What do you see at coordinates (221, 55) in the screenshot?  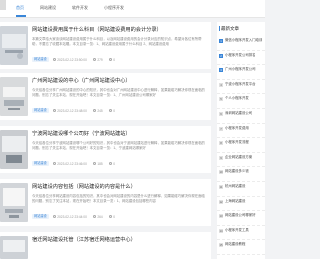 I see `rank-badge: 2` at bounding box center [221, 55].